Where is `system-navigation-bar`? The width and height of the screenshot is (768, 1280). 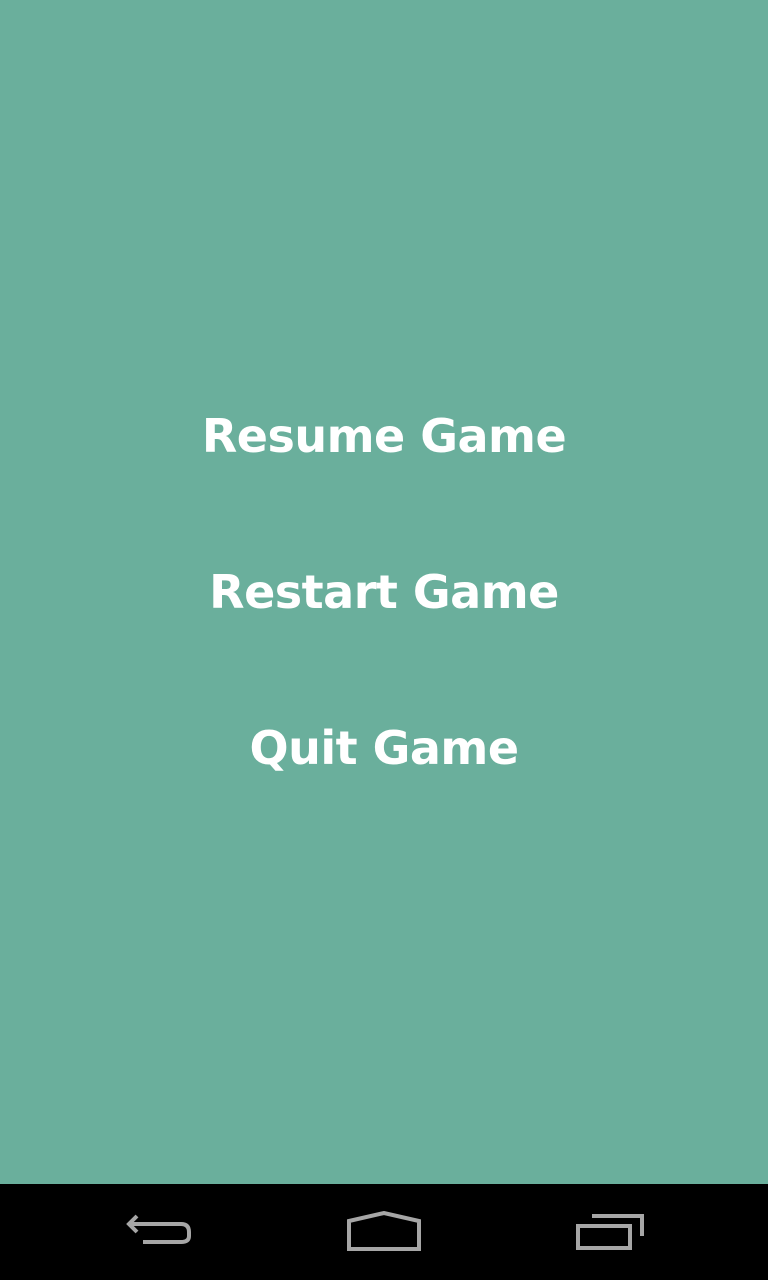
system-navigation-bar is located at coordinates (384, 1232).